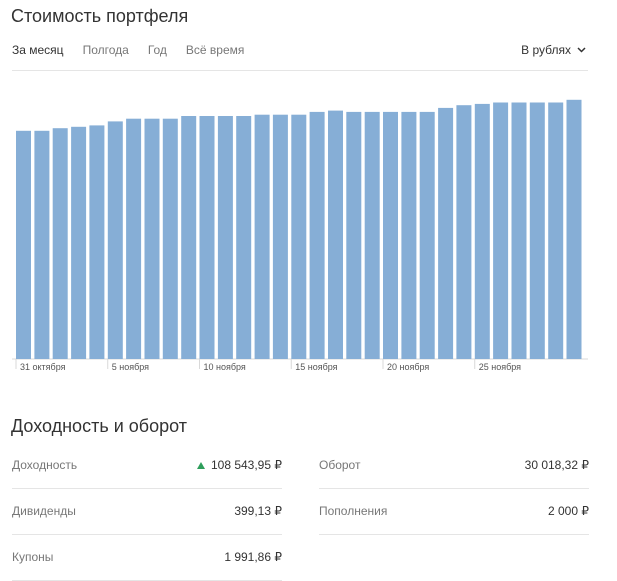 This screenshot has height=581, width=617. I want to click on stat-dividends-value: 399,13 ₽, so click(258, 511).